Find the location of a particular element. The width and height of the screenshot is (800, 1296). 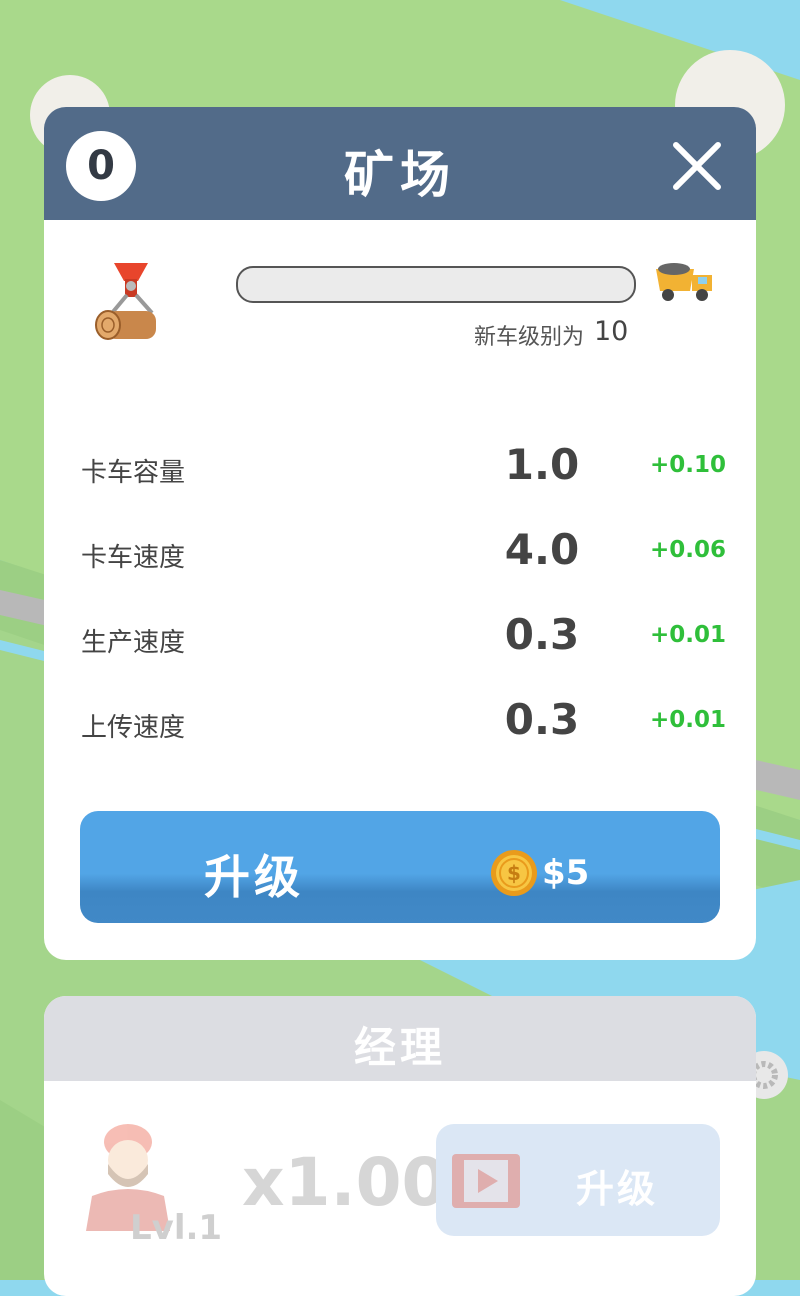

upgrade-button-label: 升级 is located at coordinates (254, 877).